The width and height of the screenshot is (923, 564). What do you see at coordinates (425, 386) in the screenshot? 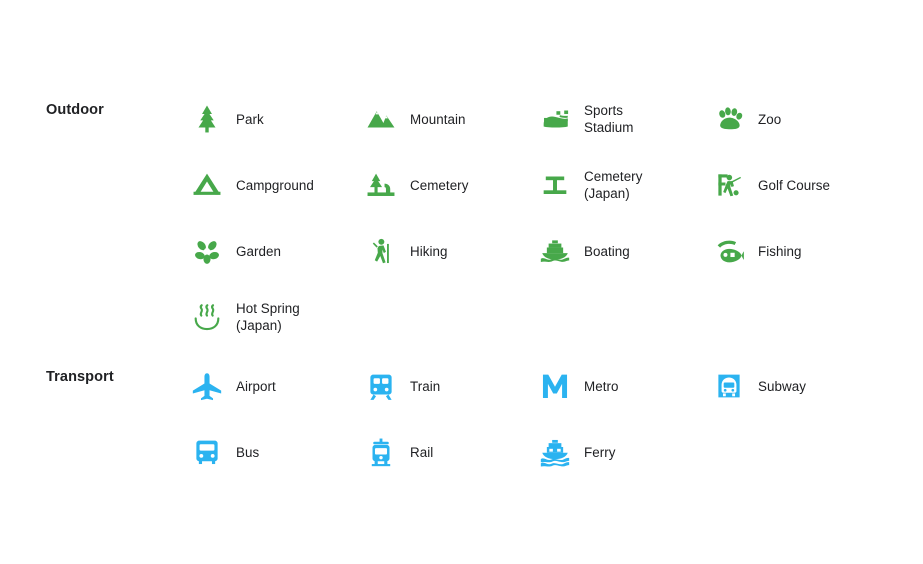
I see `legend-item-label: Train` at bounding box center [425, 386].